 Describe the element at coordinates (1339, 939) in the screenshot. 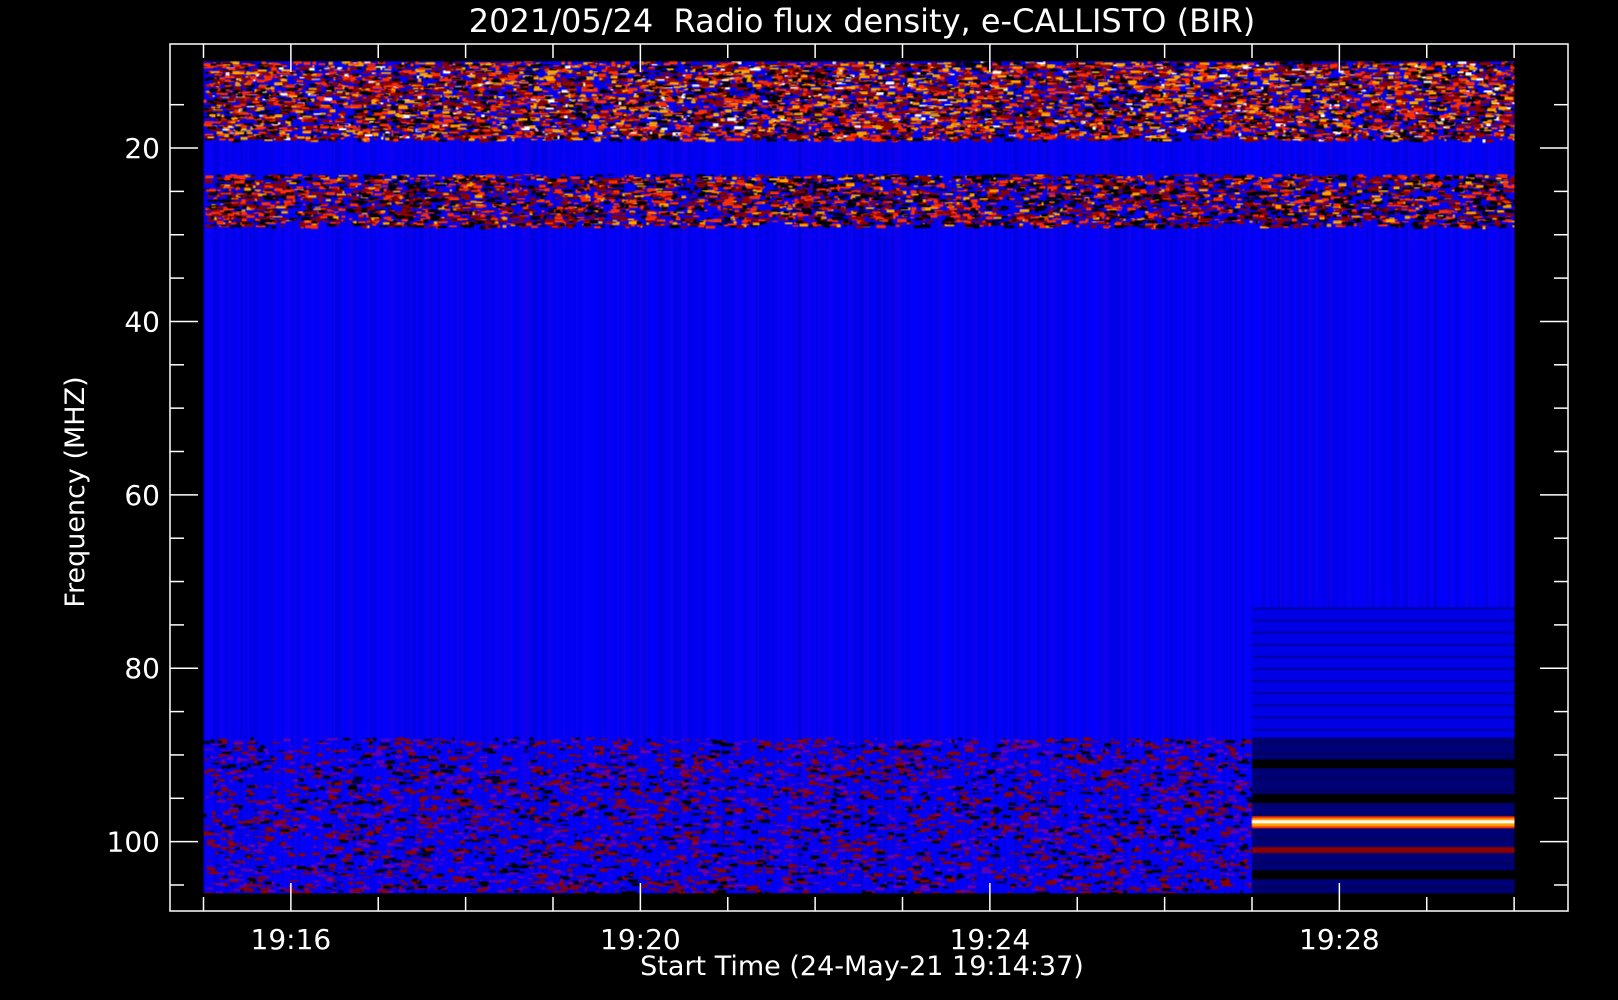

I see `x-tick-label: 19:28` at that location.